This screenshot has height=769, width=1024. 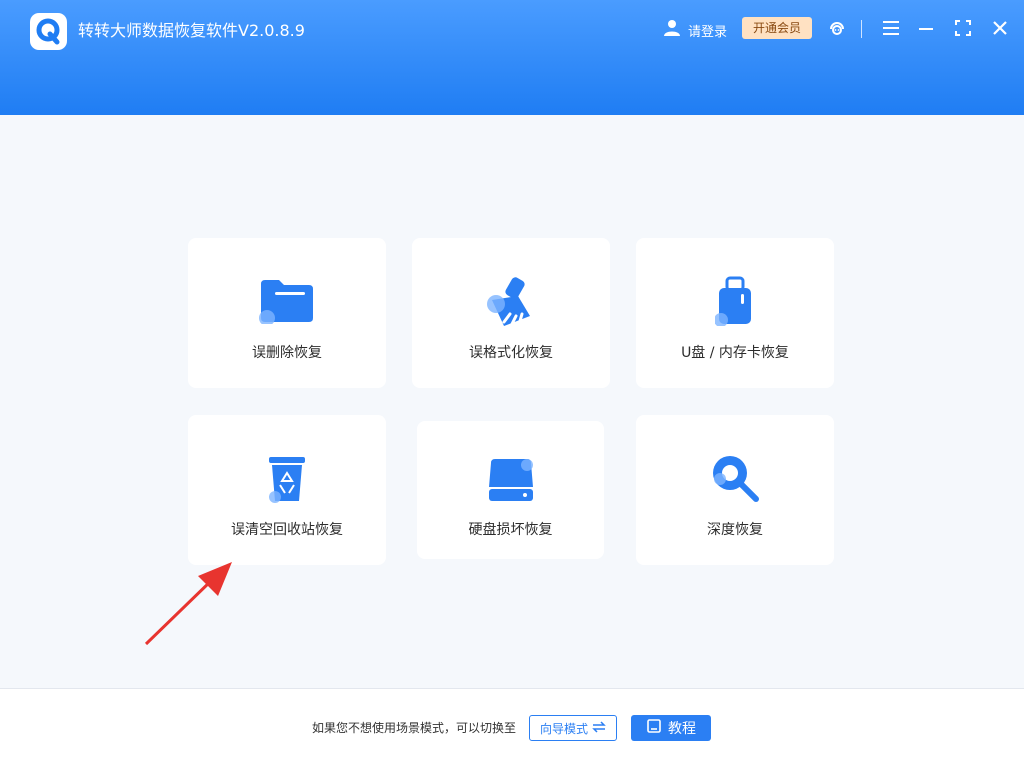 What do you see at coordinates (563, 728) in the screenshot?
I see `guide-mode-label: 向导模式` at bounding box center [563, 728].